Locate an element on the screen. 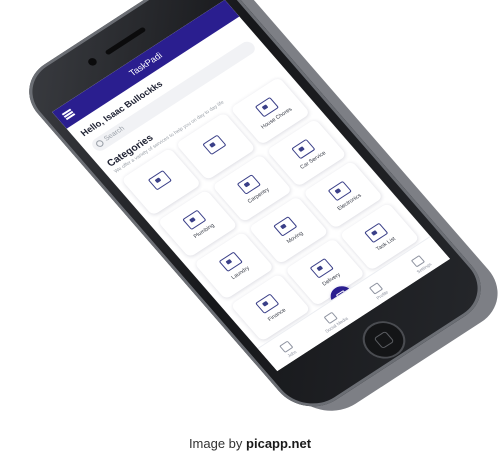 The height and width of the screenshot is (454, 500). image-credit: Image by picapp.net is located at coordinates (250, 443).